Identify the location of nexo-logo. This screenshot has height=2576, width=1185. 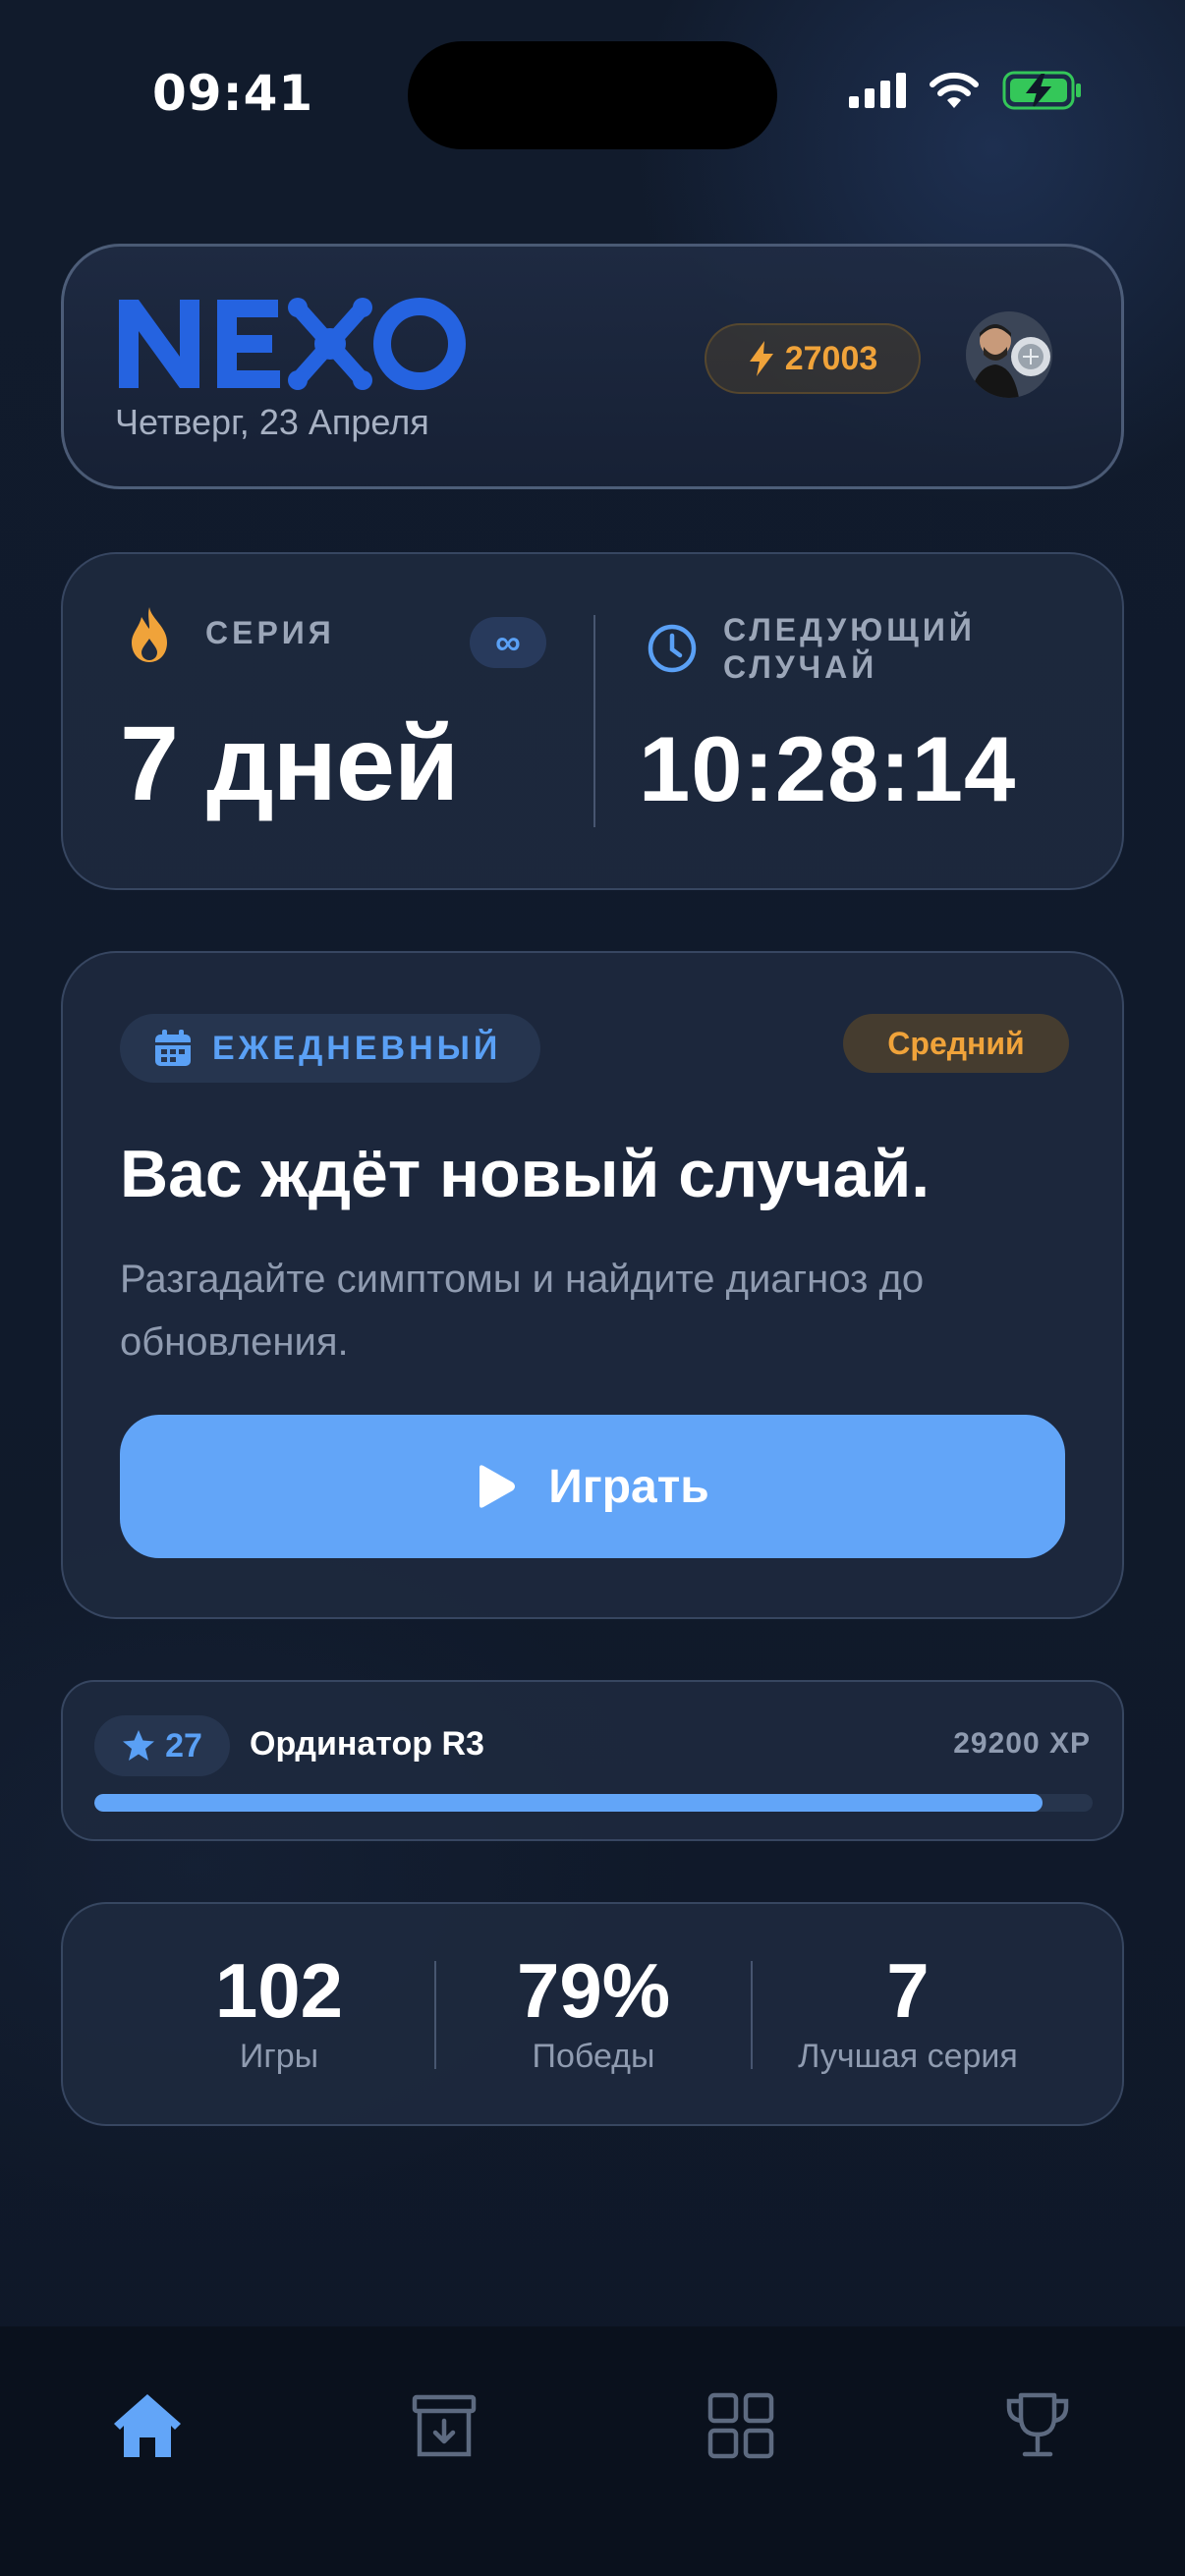
(292, 345).